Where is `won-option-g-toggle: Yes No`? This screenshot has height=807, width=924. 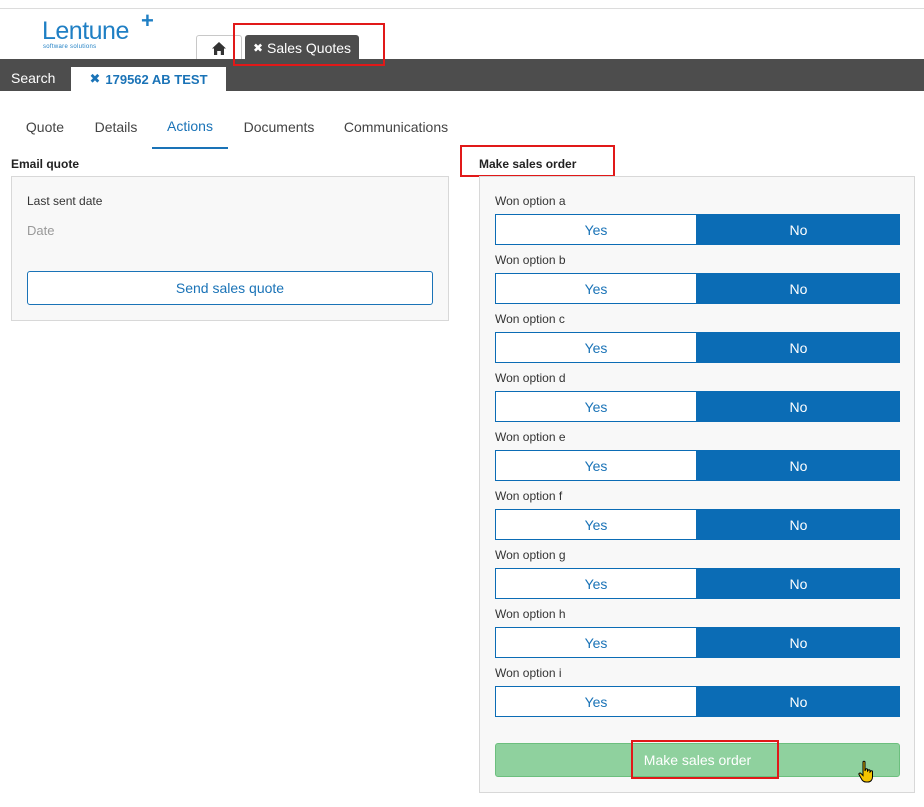 won-option-g-toggle: Yes No is located at coordinates (697, 583).